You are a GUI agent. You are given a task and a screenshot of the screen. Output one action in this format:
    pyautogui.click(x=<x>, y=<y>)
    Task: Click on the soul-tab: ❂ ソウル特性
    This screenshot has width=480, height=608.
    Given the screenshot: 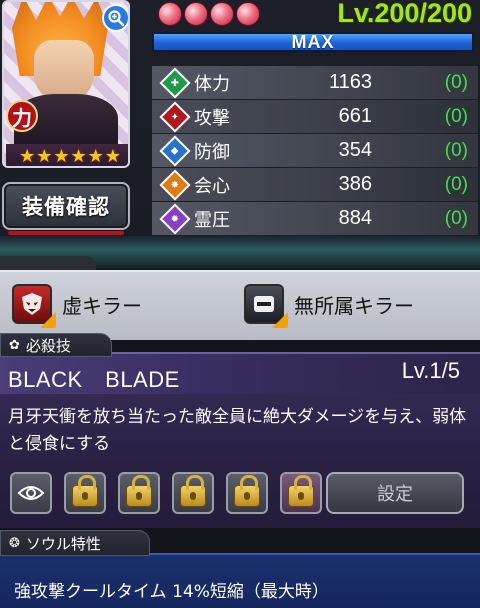 What is the action you would take?
    pyautogui.click(x=75, y=543)
    